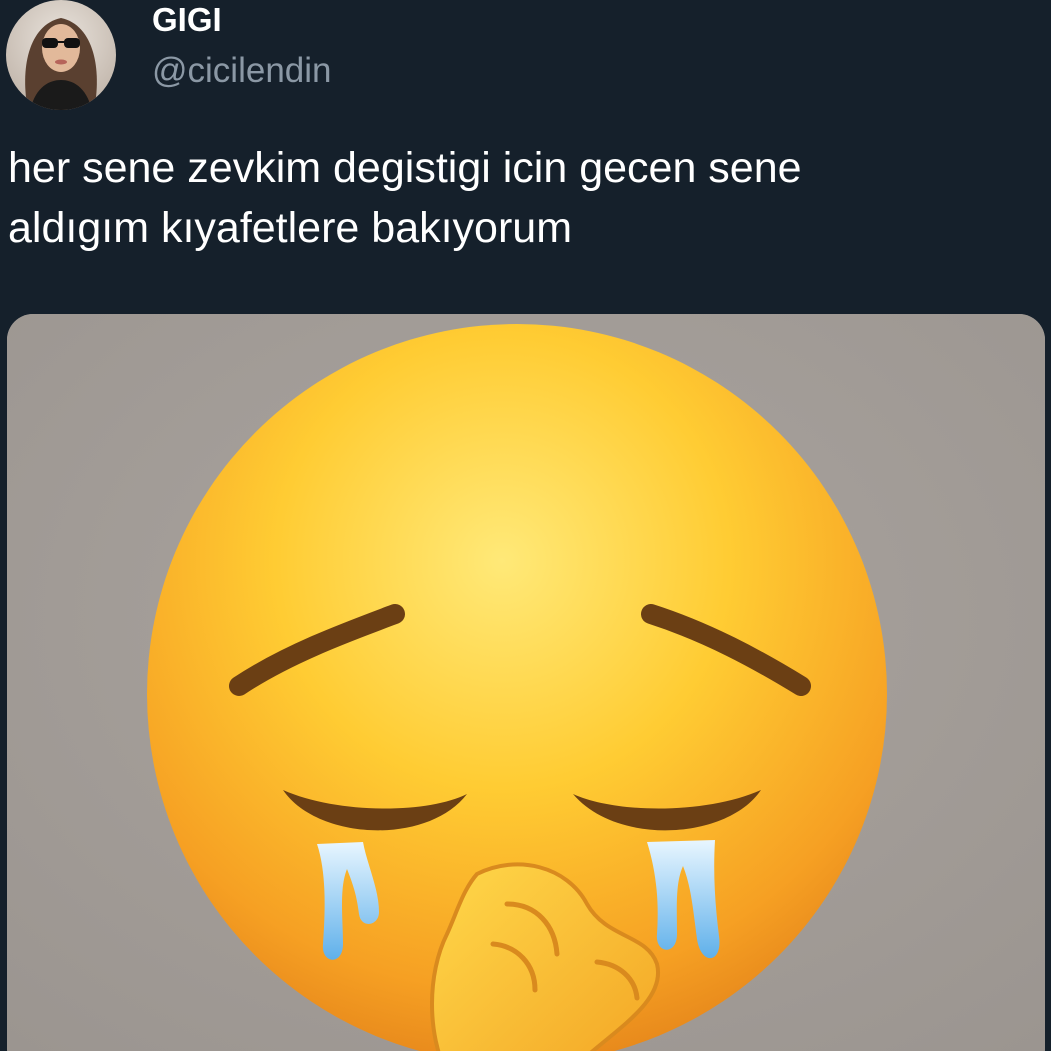  I want to click on avatar, so click(61, 55).